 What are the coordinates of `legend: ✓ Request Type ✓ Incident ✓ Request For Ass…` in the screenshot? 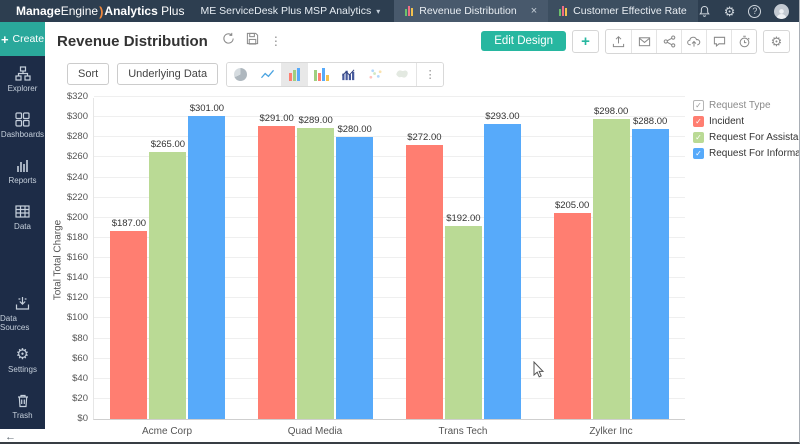 It's located at (746, 132).